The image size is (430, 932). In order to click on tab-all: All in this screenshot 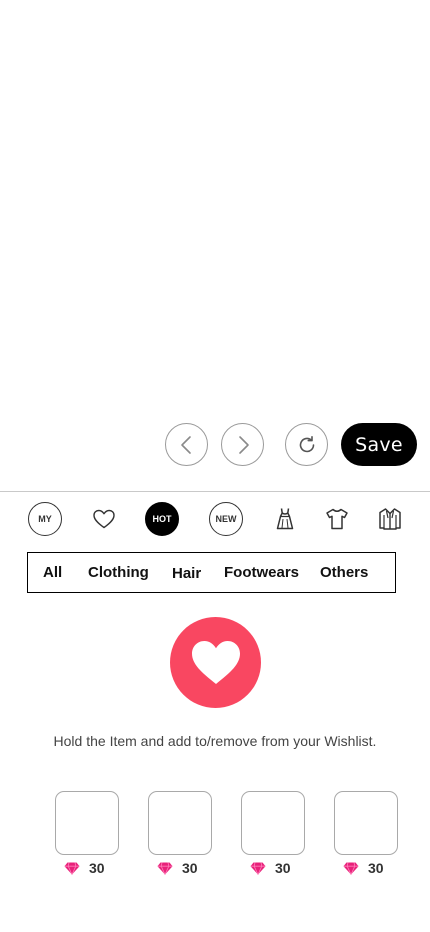, I will do `click(52, 572)`.